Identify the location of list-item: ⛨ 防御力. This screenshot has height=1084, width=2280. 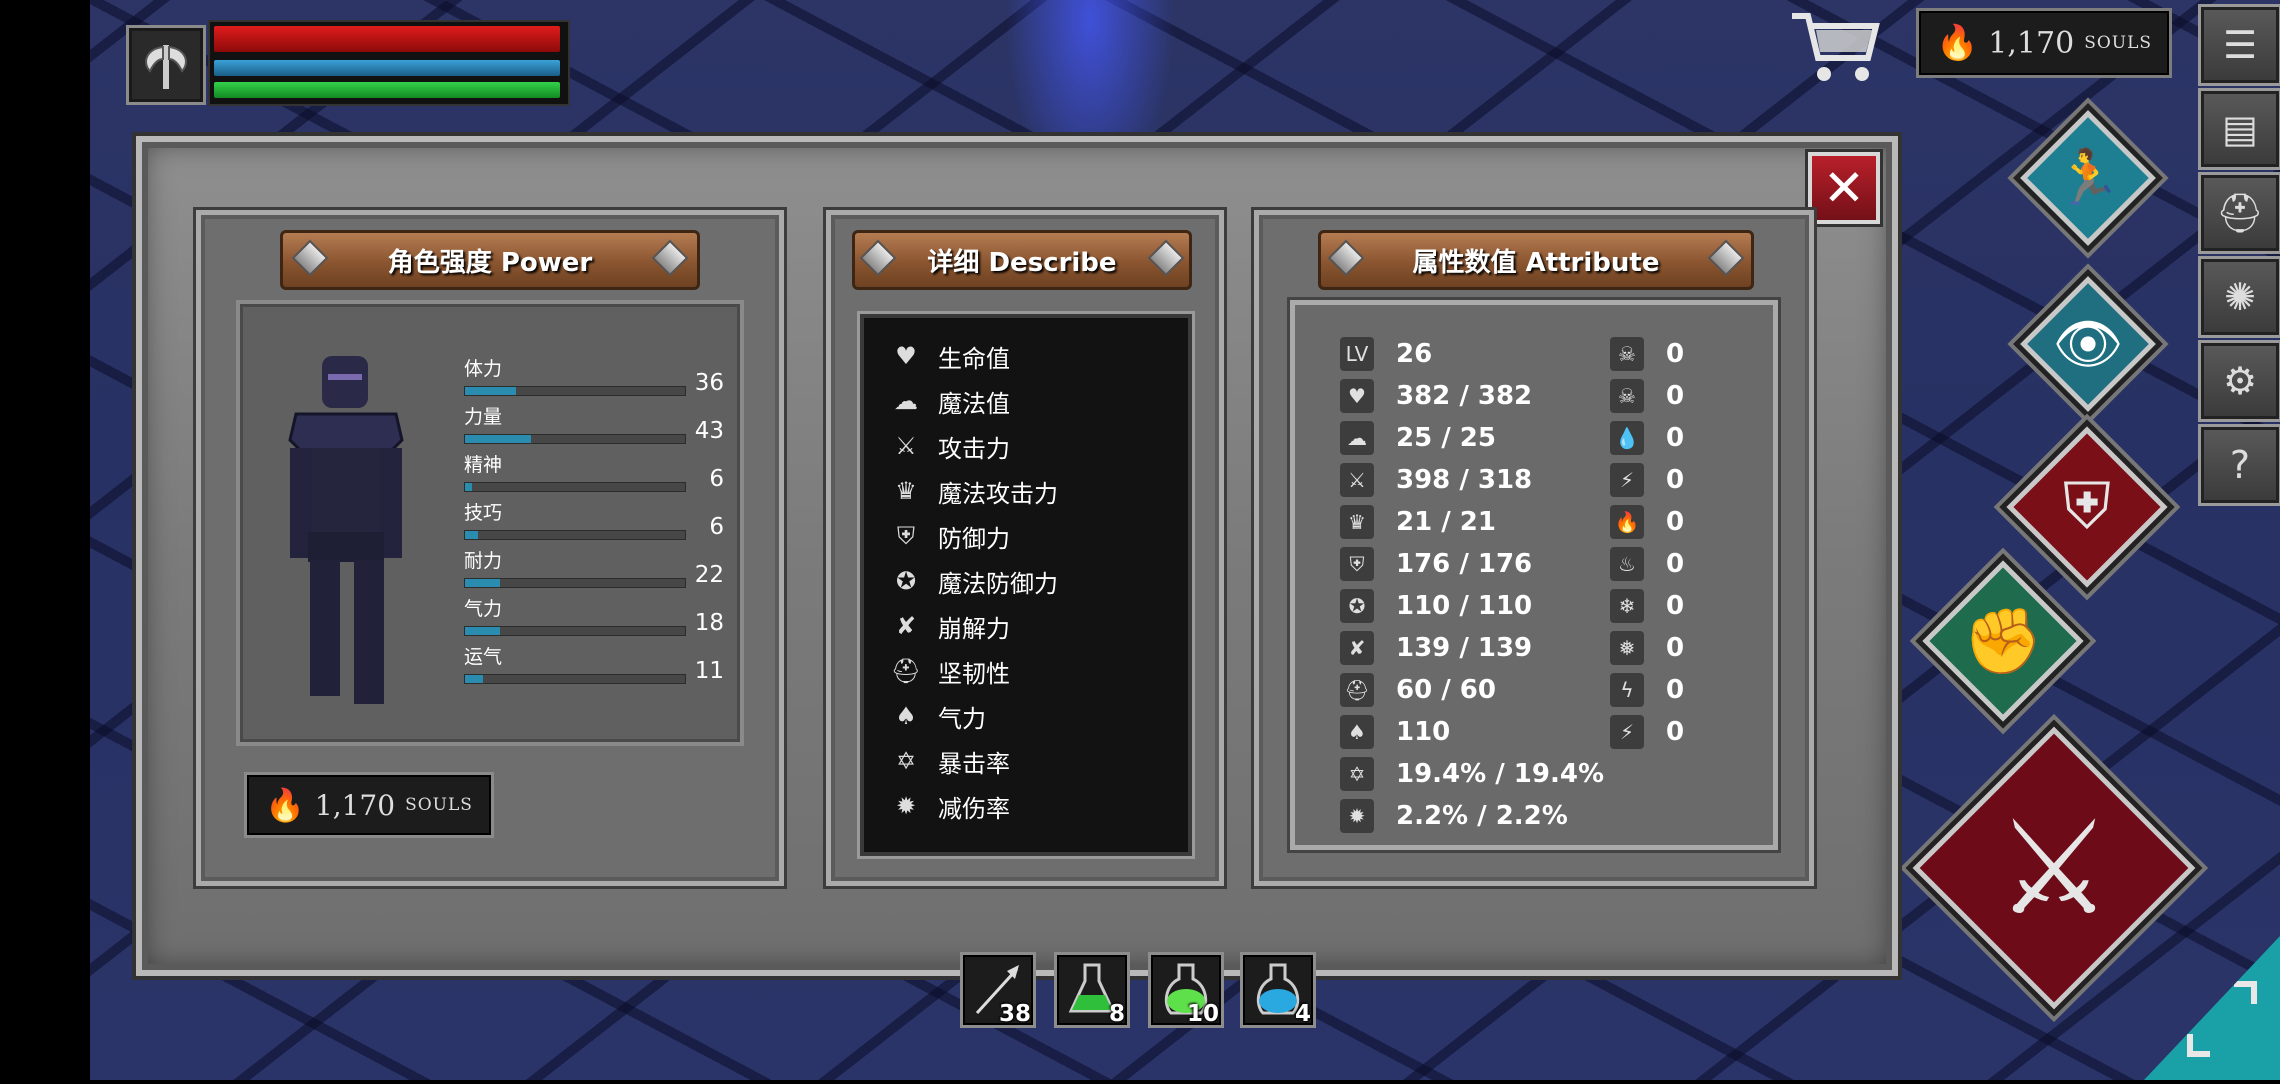
(949, 536).